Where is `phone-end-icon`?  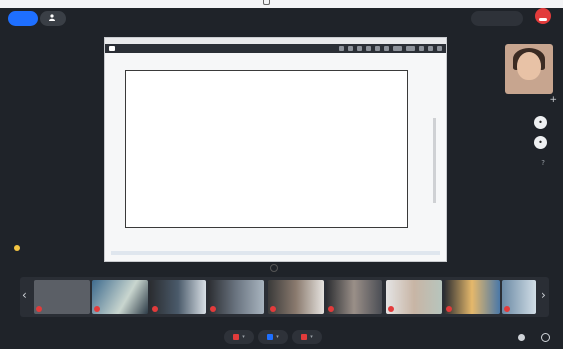 phone-end-icon is located at coordinates (543, 16).